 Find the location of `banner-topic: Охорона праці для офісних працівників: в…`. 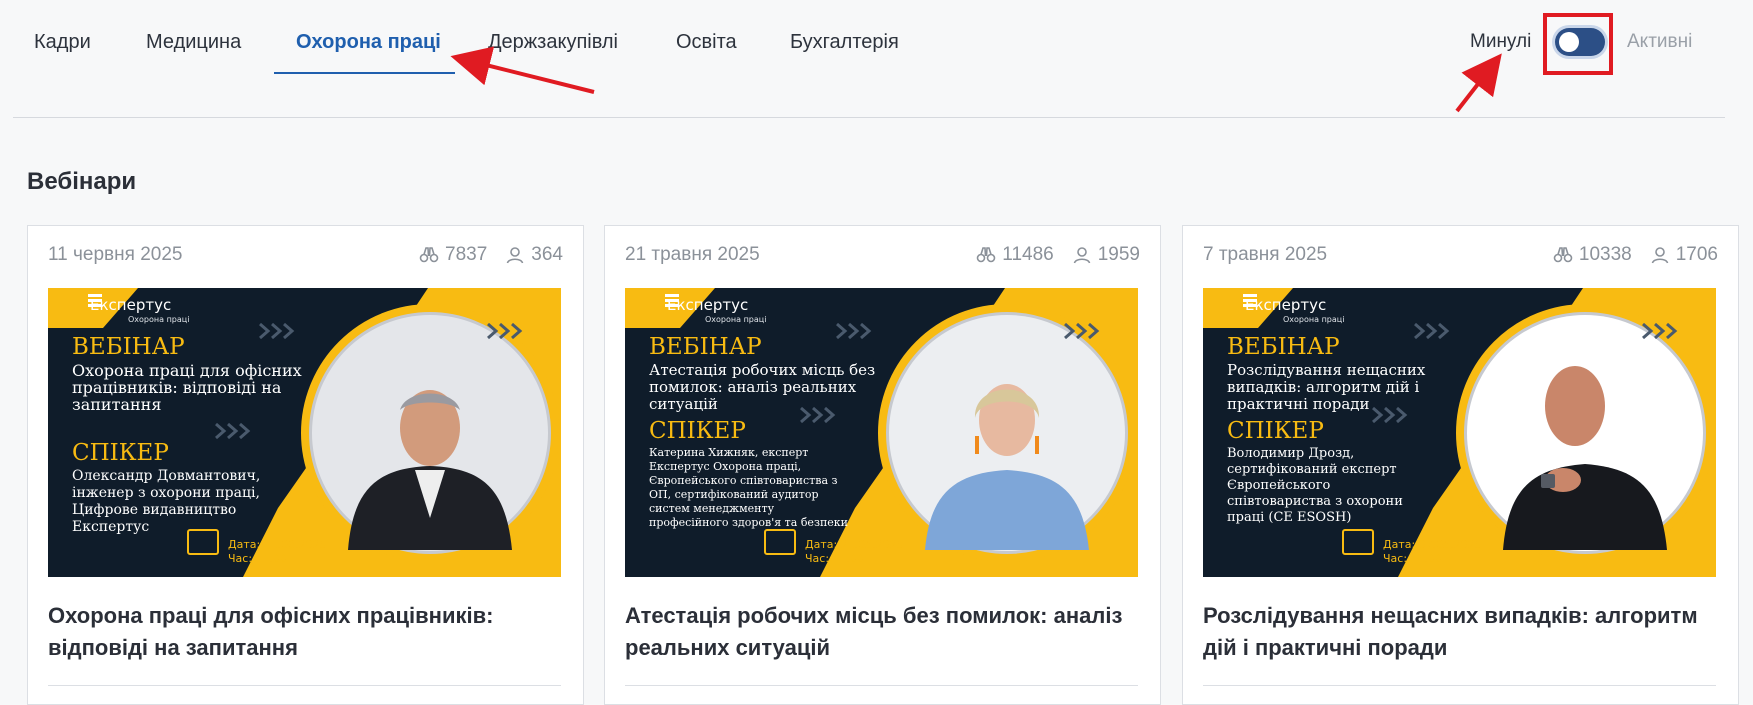

banner-topic: Охорона праці для офісних працівників: в… is located at coordinates (187, 387).